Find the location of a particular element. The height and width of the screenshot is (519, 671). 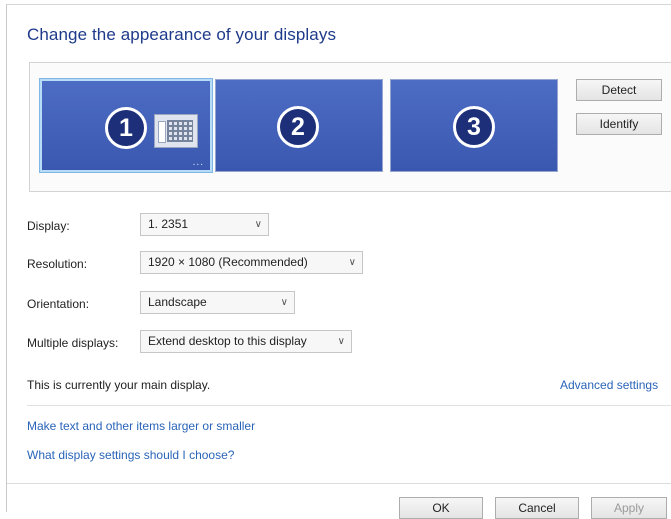

orientation-select-value: Landscape is located at coordinates (177, 302).